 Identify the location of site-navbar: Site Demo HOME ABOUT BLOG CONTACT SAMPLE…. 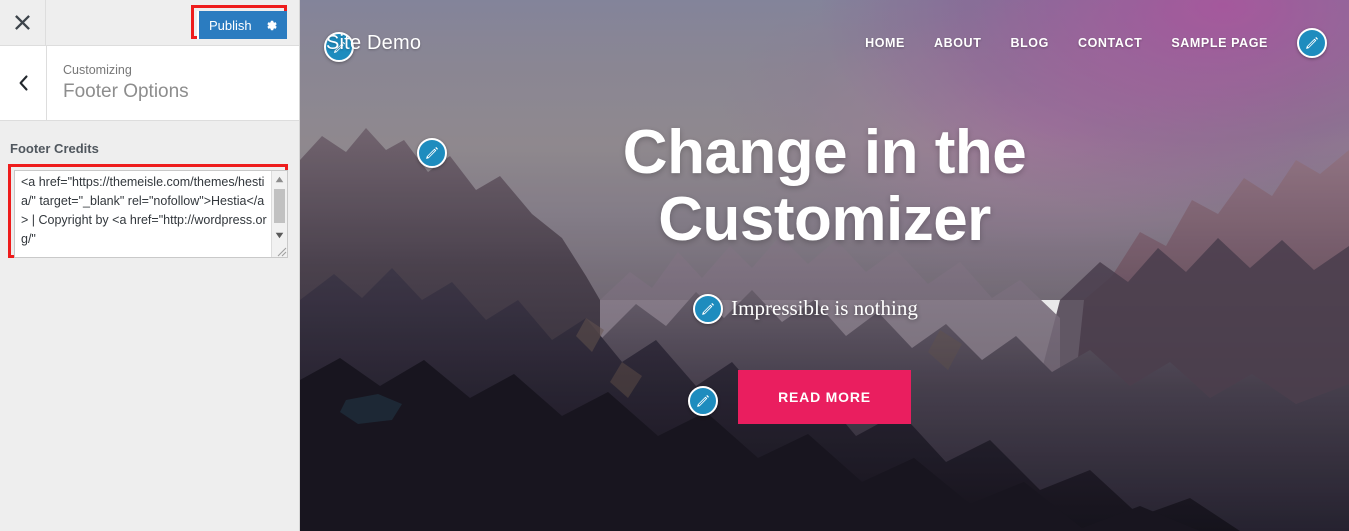
(824, 43).